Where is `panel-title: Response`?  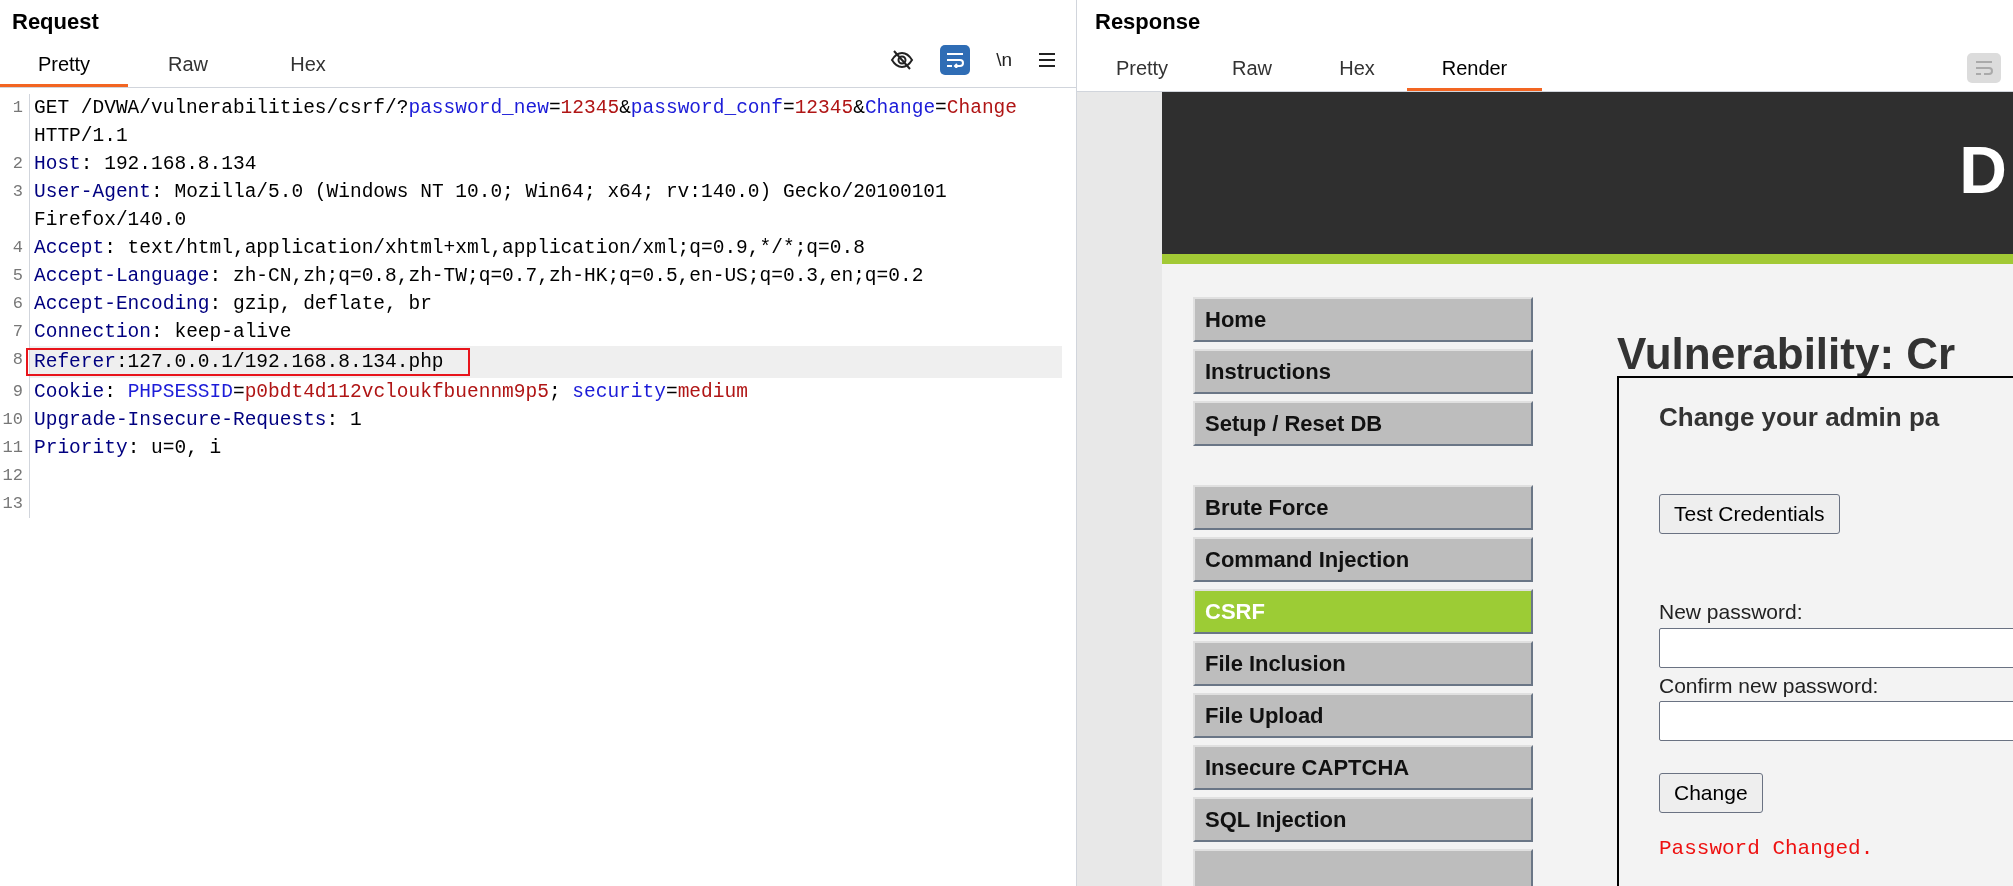
panel-title: Response is located at coordinates (1148, 21).